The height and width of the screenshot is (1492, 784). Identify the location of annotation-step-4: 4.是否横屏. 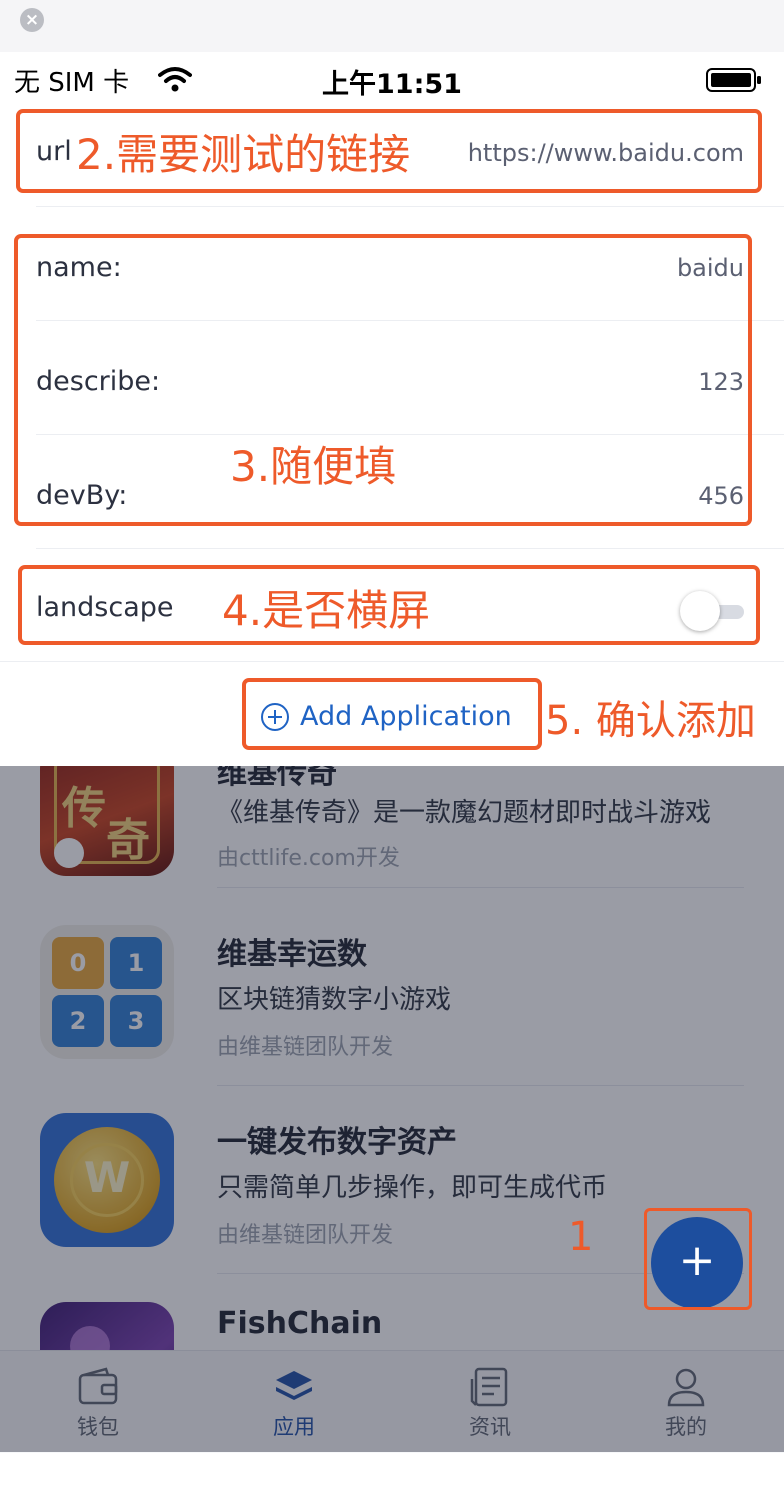
(326, 610).